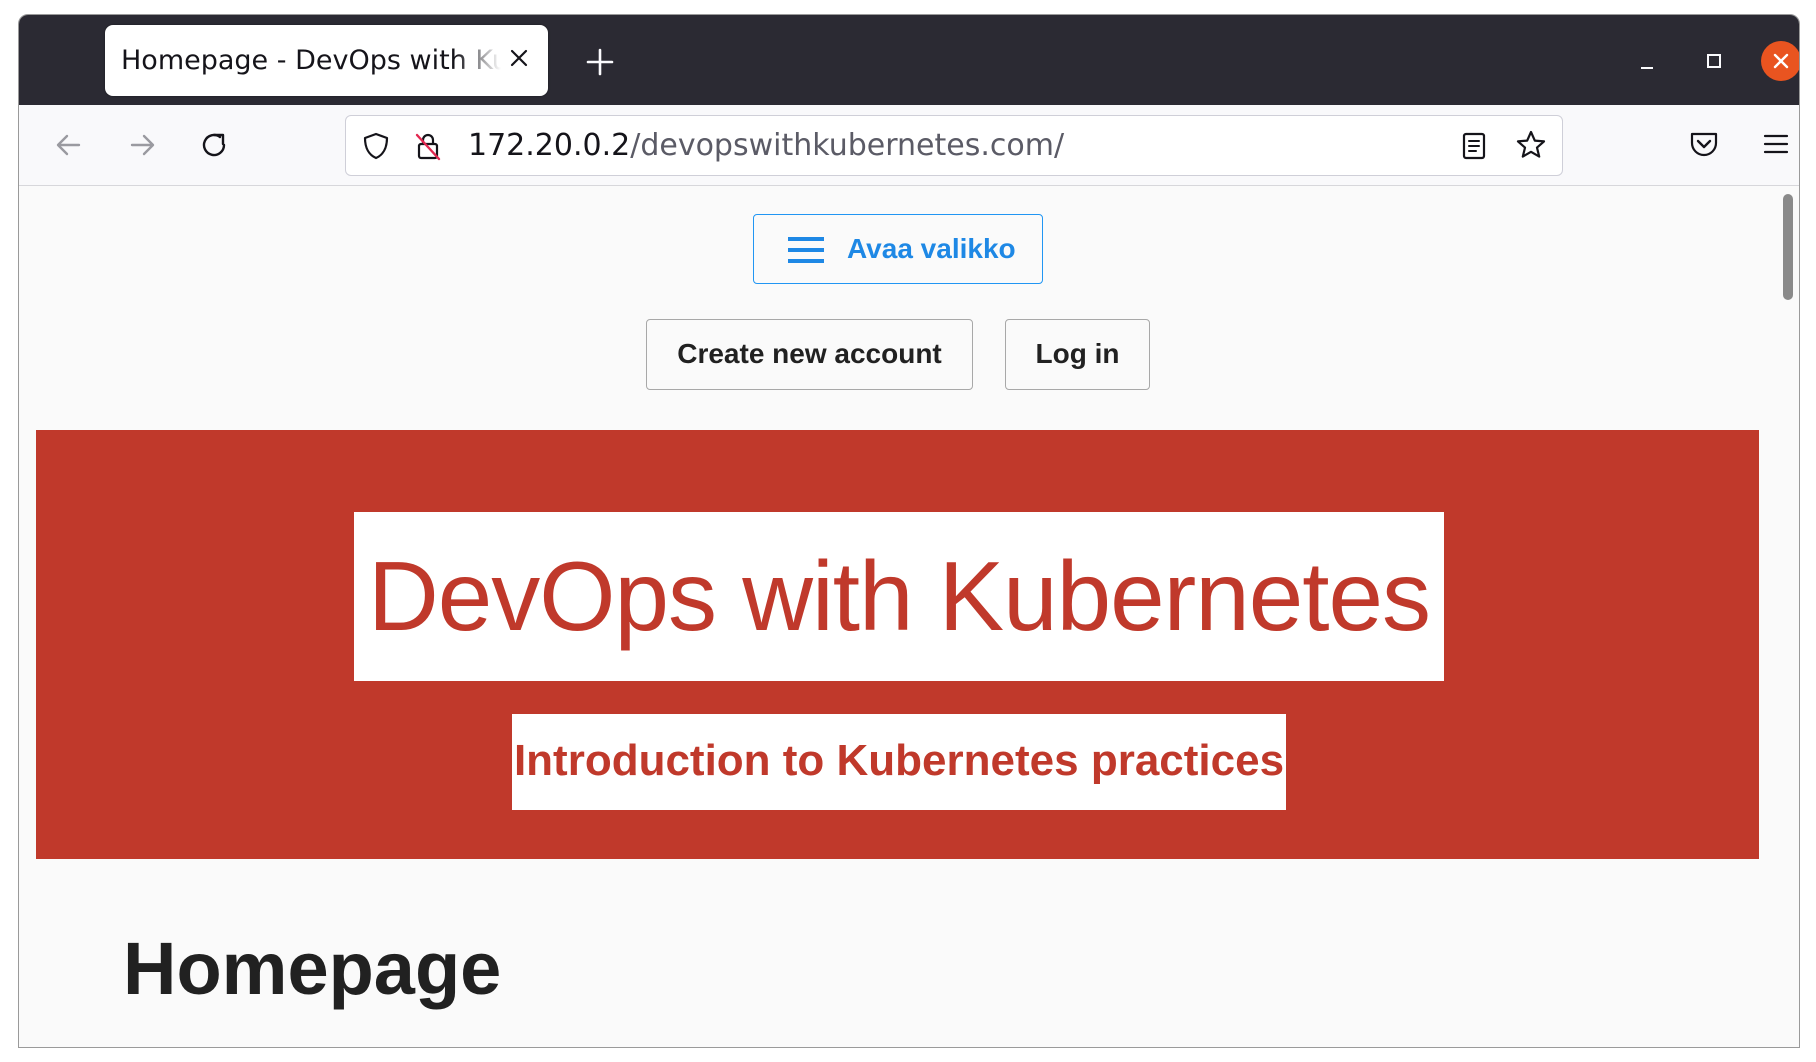  I want to click on insecure-lock-icon, so click(428, 146).